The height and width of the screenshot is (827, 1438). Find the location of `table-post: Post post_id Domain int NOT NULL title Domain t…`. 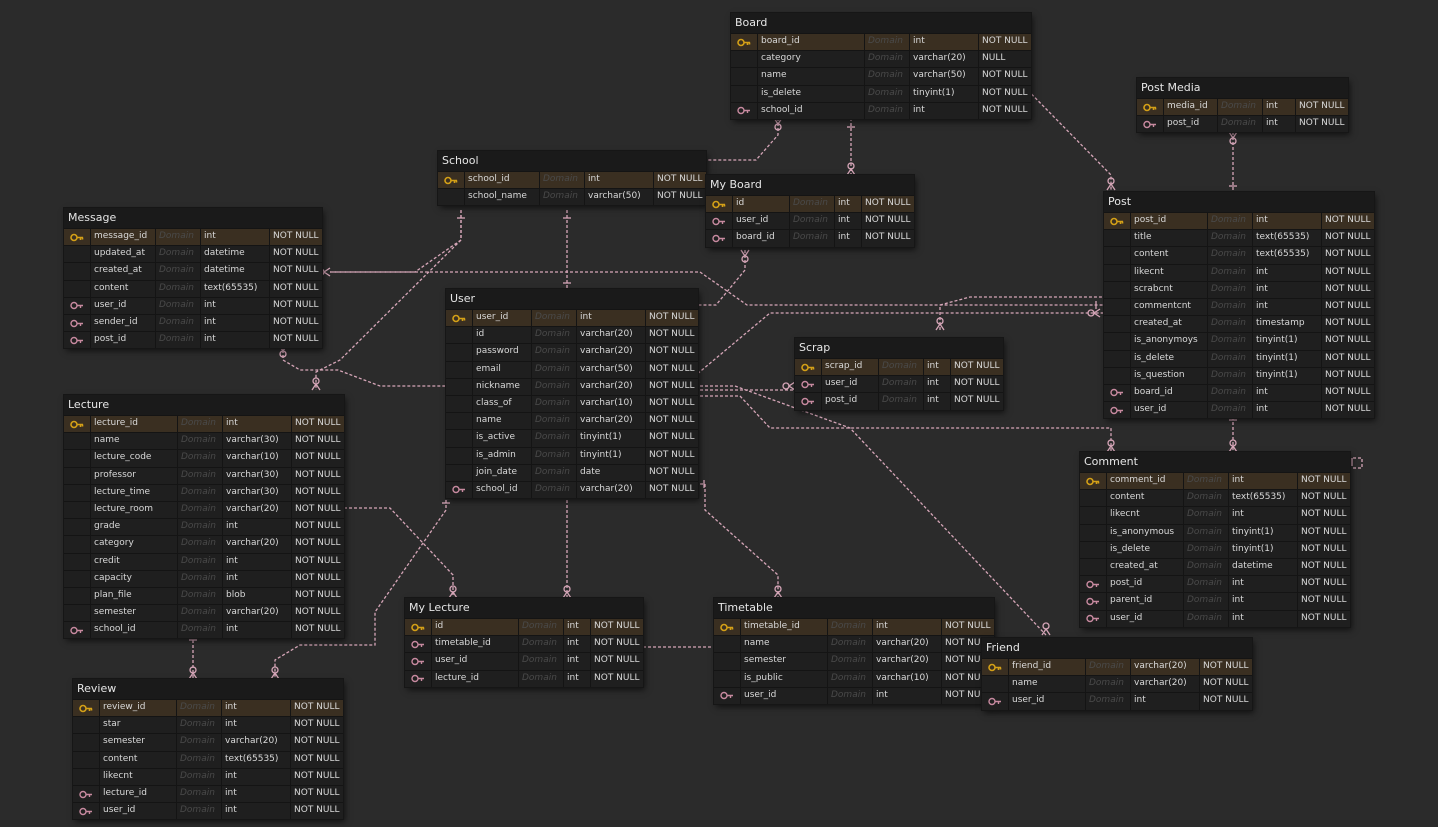

table-post: Post post_id Domain int NOT NULL title Domain t… is located at coordinates (1239, 305).